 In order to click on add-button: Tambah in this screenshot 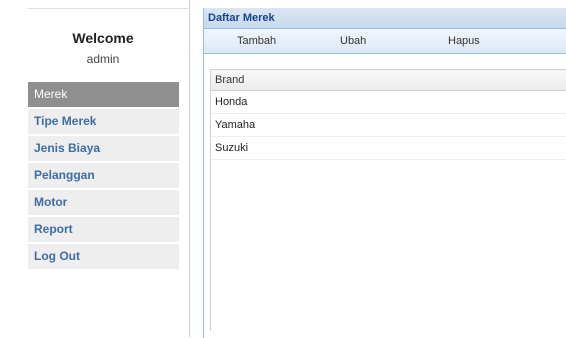, I will do `click(256, 41)`.